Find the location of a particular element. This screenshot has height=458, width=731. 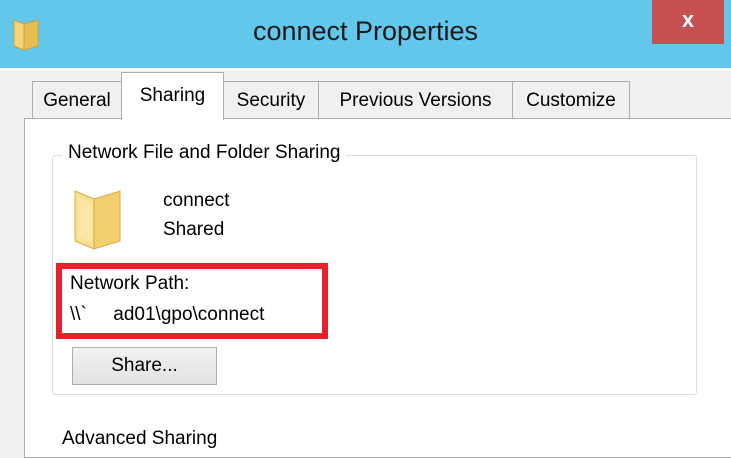

folder-icon is located at coordinates (97, 220).